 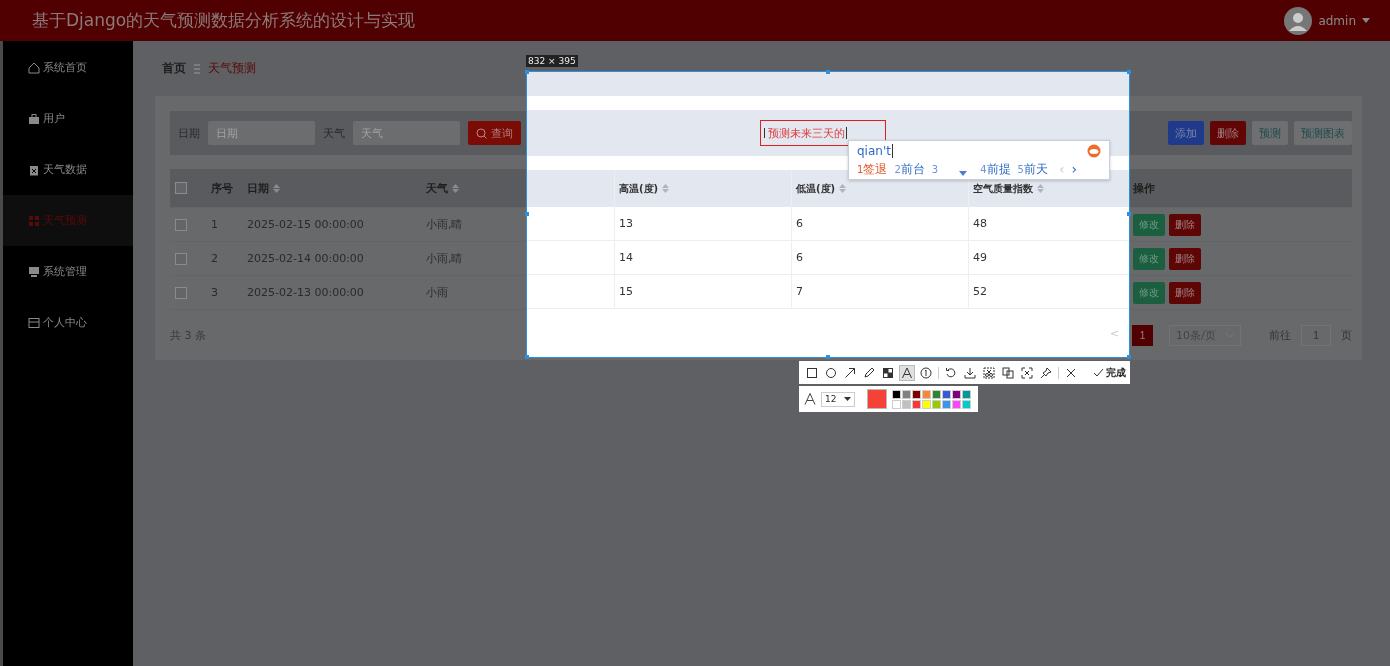 I want to click on app-title: 基于Django的天气预测数据分析系统的设计与实现, so click(x=224, y=20).